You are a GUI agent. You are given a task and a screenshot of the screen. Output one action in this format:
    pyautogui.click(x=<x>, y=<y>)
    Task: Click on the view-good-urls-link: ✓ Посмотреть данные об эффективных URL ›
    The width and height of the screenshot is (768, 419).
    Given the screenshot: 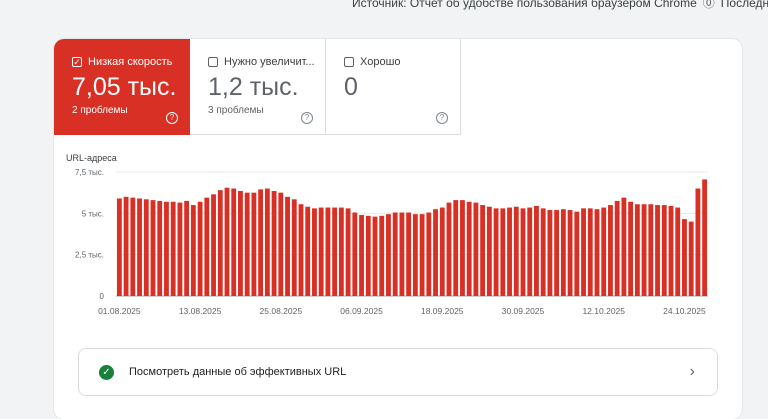 What is the action you would take?
    pyautogui.click(x=398, y=372)
    